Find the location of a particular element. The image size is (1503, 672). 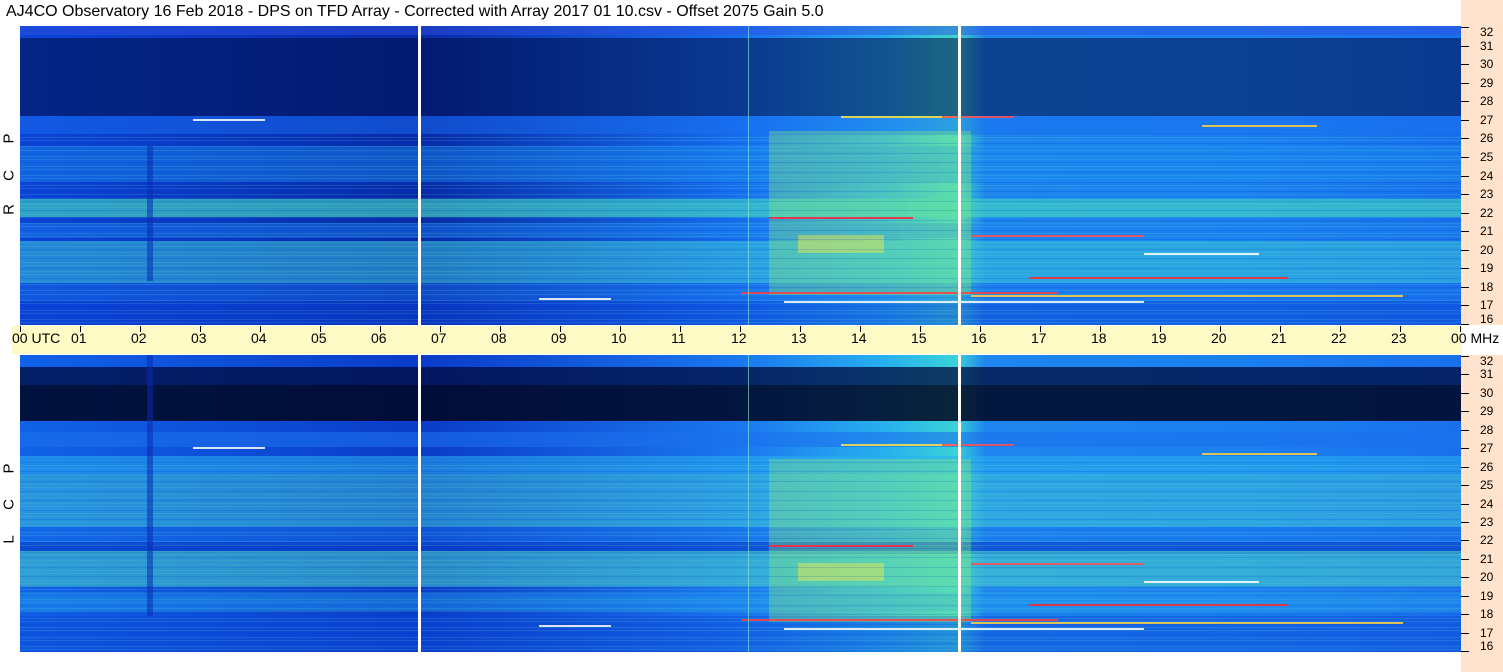

freq-axis-strip-bottom is located at coordinates (1482, 662).